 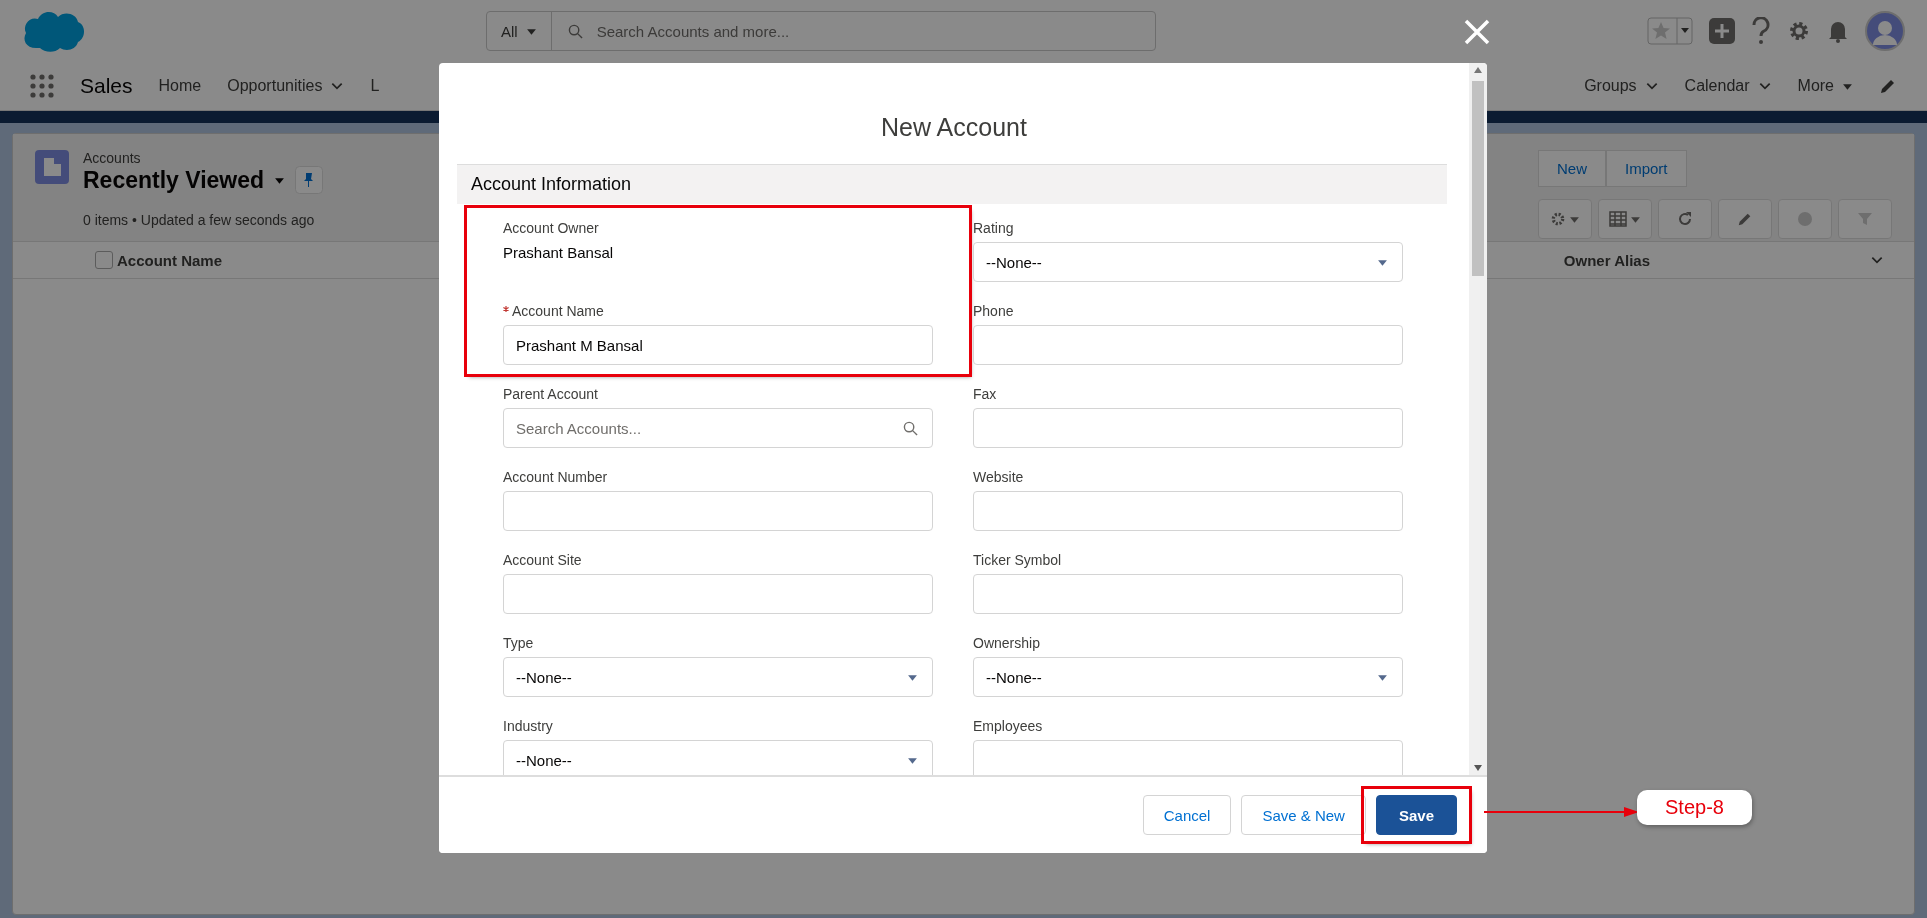 I want to click on table-view-dropdown, so click(x=1625, y=219).